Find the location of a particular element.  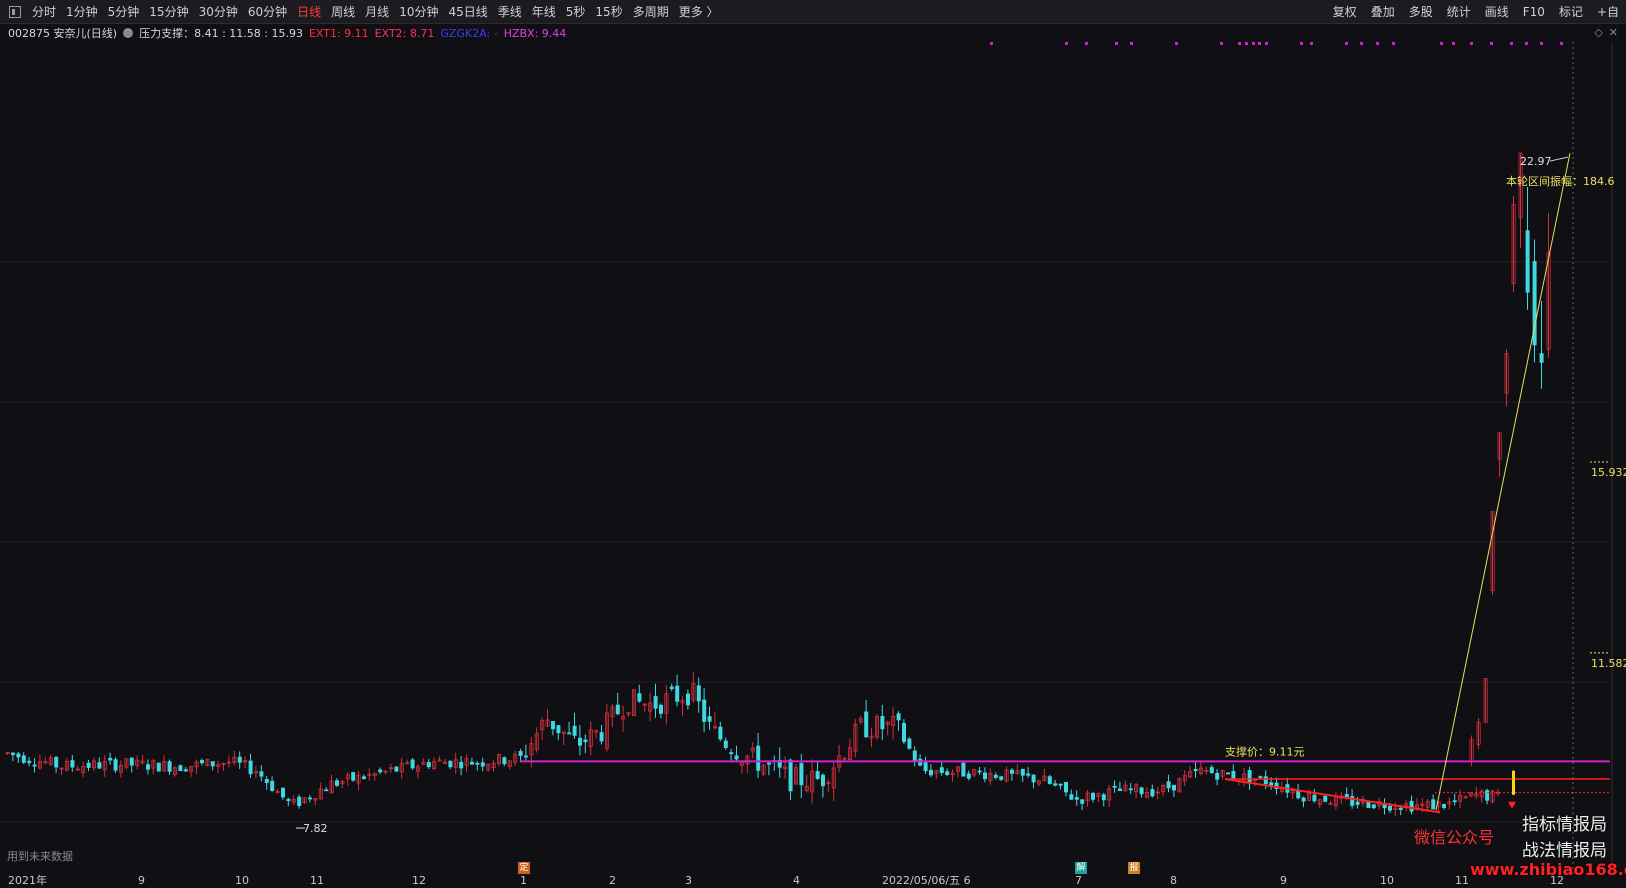

sell-marker-icon is located at coordinates (1512, 805).